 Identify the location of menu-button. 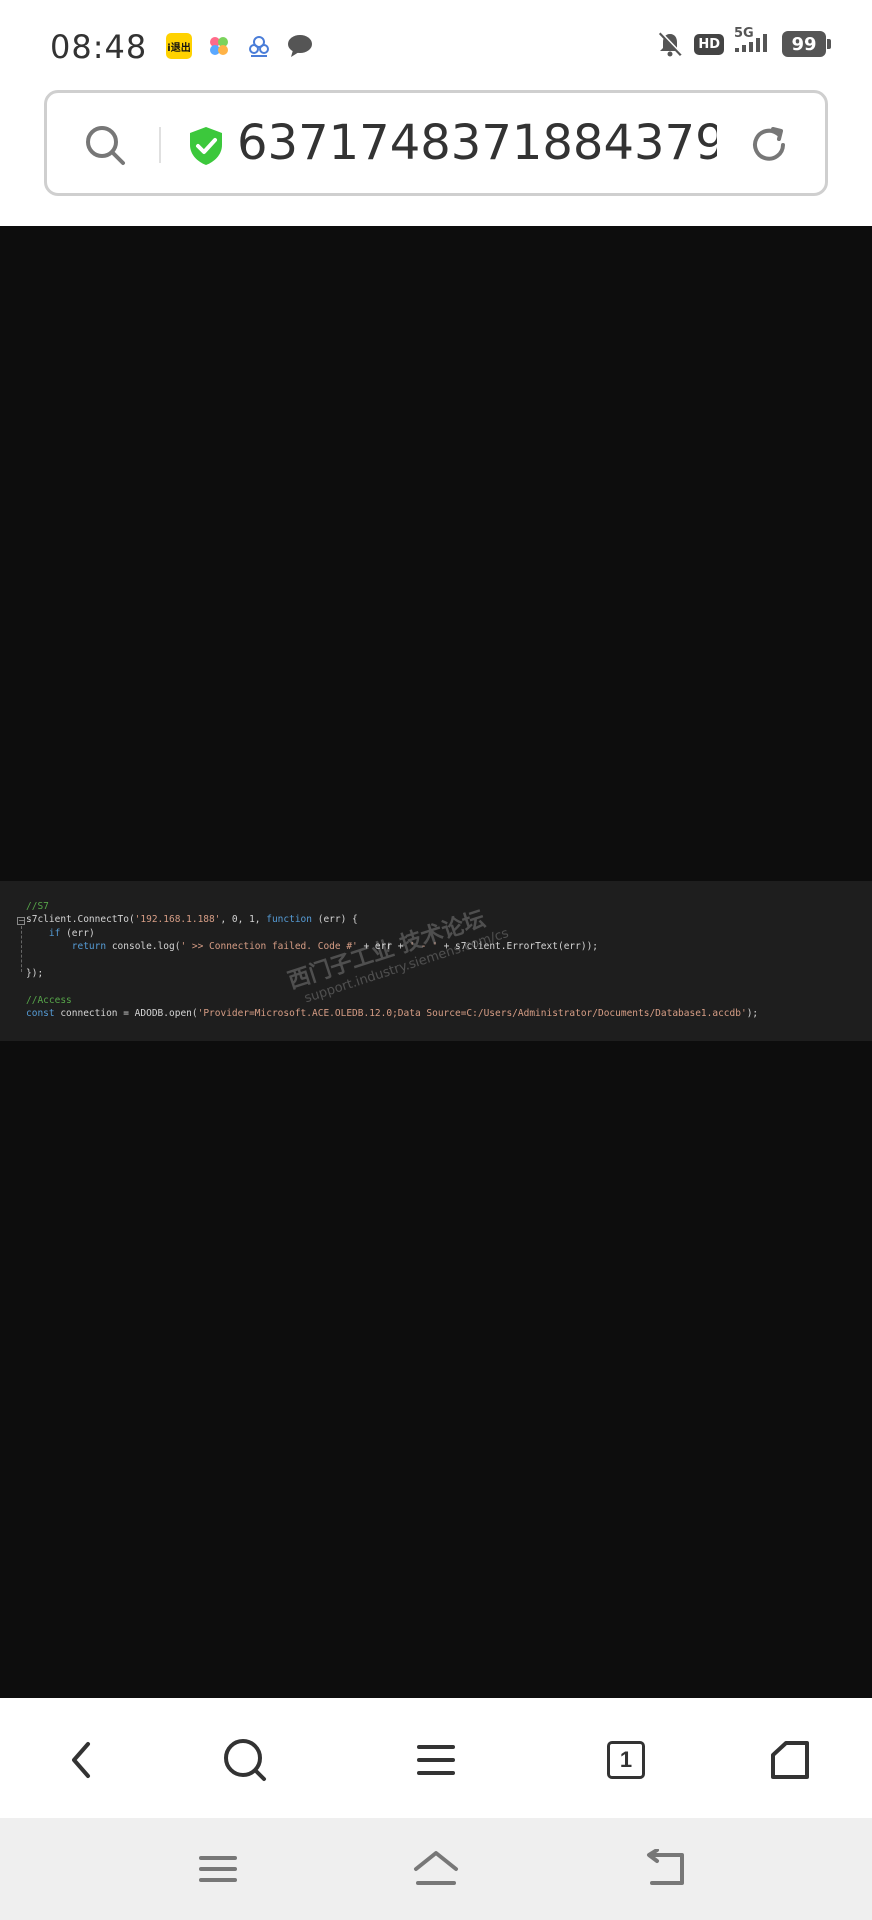
(436, 1760).